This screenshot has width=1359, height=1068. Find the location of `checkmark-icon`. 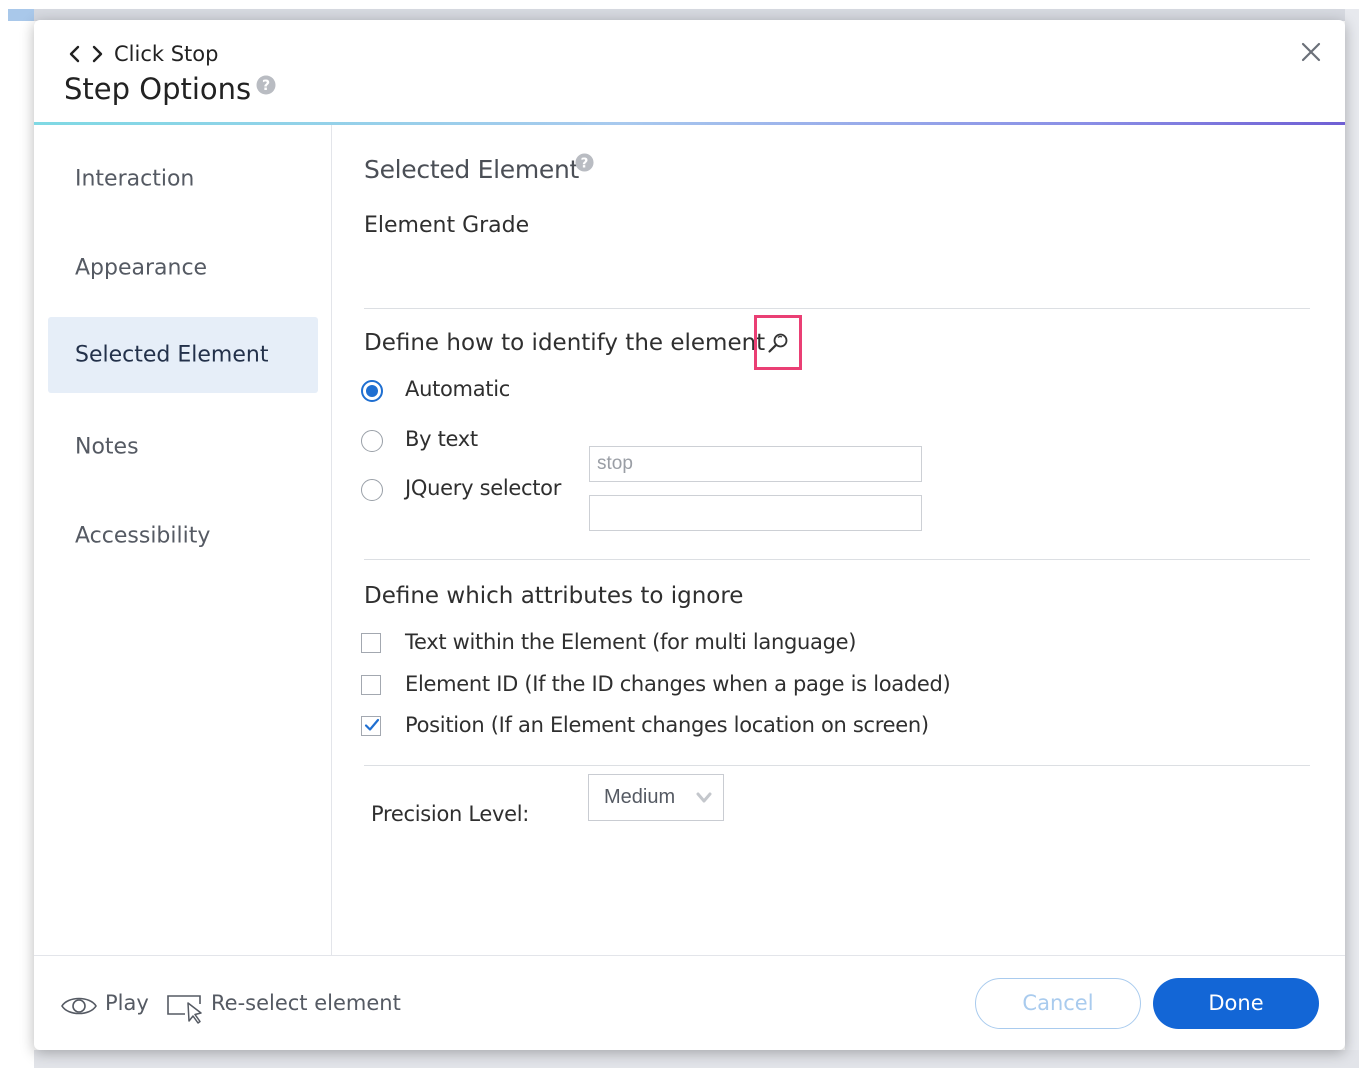

checkmark-icon is located at coordinates (372, 724).